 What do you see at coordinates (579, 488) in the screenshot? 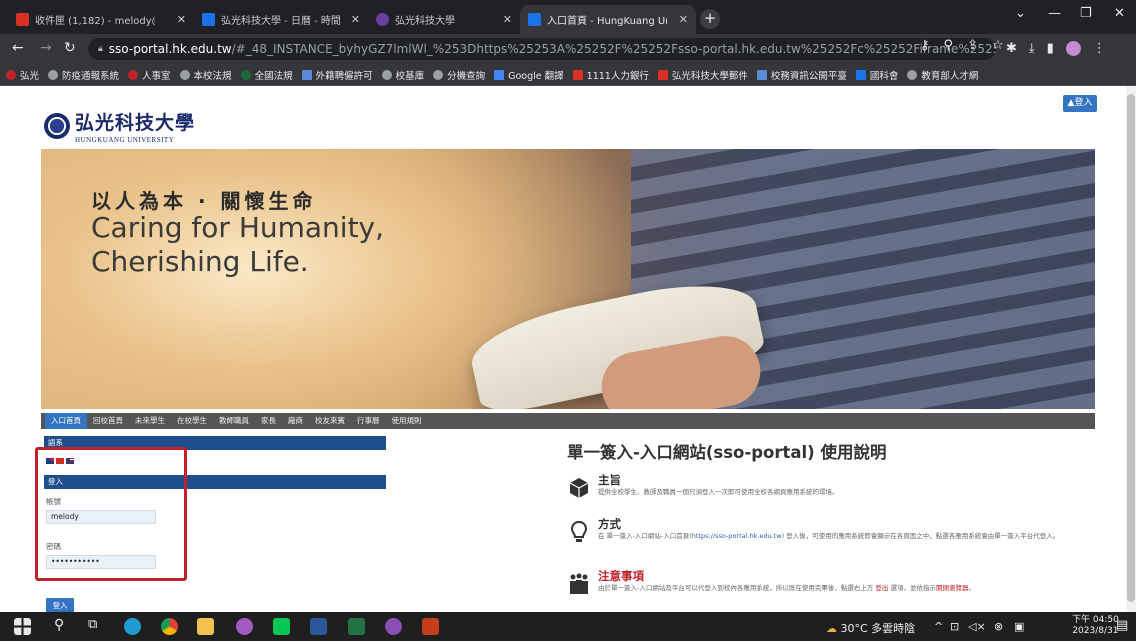
I see `cube-icon` at bounding box center [579, 488].